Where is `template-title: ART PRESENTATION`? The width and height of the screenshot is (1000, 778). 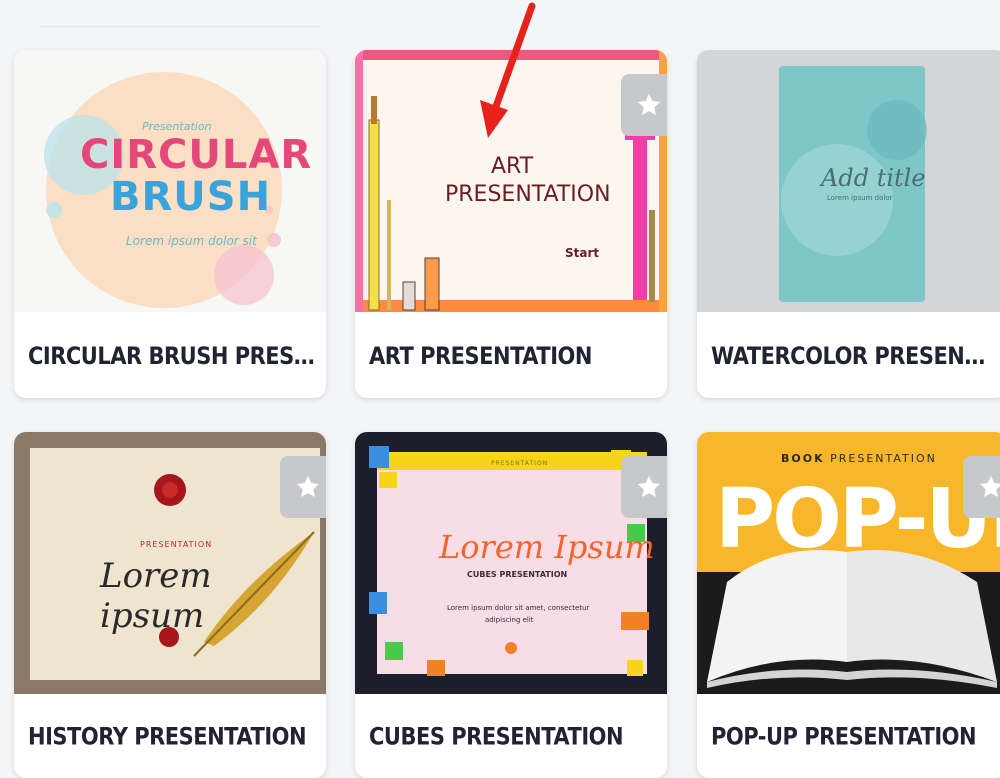
template-title: ART PRESENTATION is located at coordinates (480, 356).